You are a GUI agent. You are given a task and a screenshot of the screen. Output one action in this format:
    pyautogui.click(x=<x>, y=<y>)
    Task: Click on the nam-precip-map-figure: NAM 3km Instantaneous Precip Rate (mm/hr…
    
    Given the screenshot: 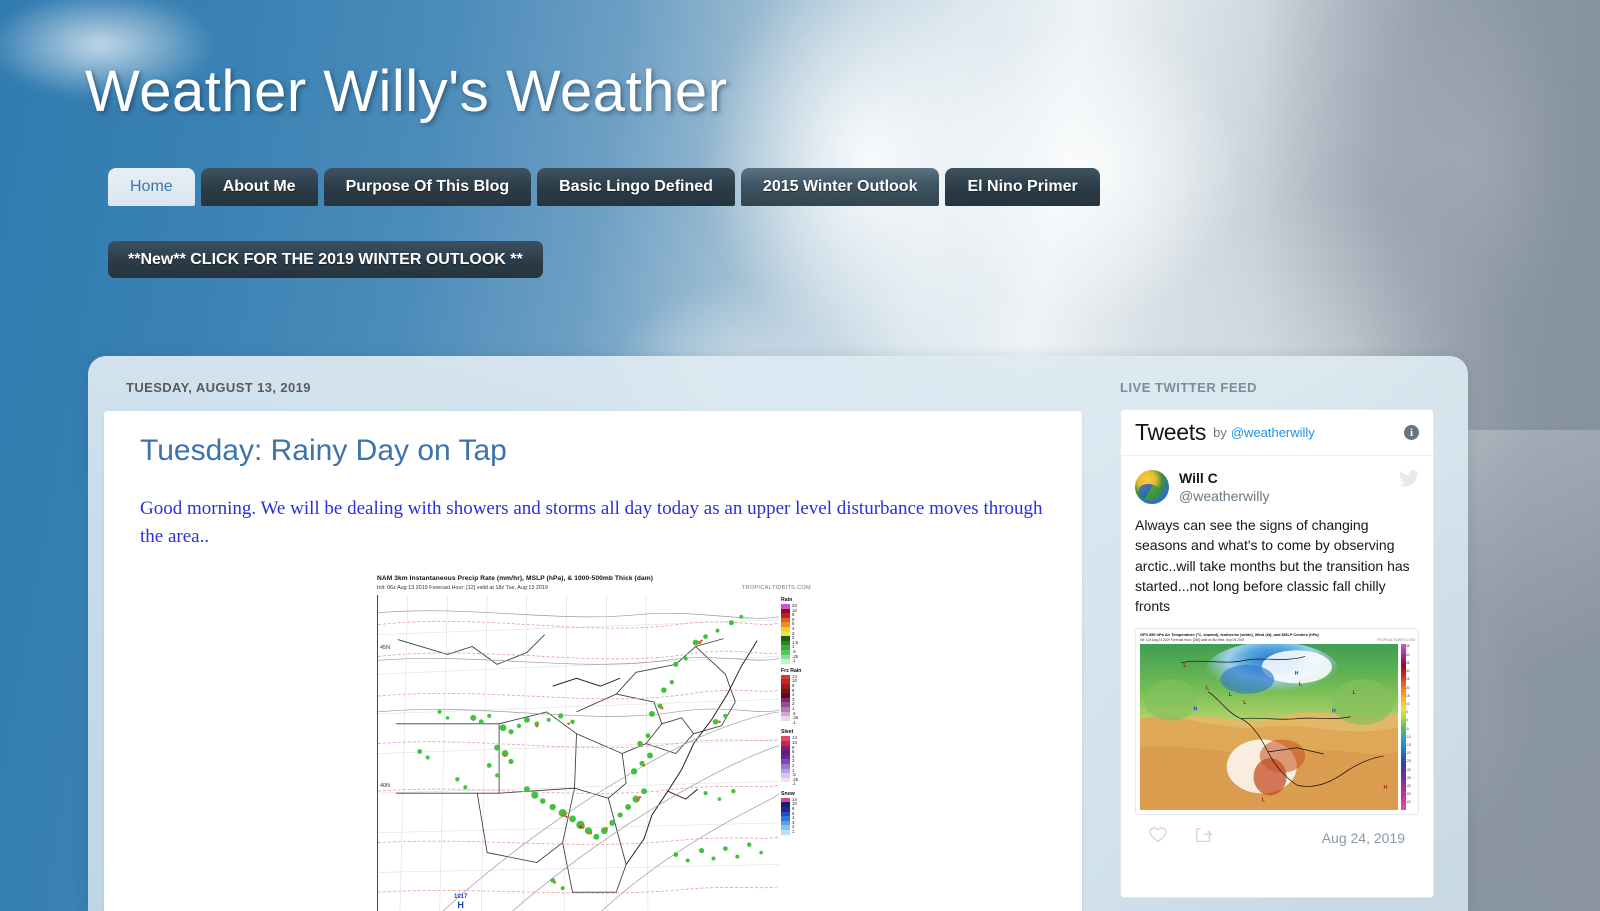 What is the action you would take?
    pyautogui.click(x=593, y=740)
    